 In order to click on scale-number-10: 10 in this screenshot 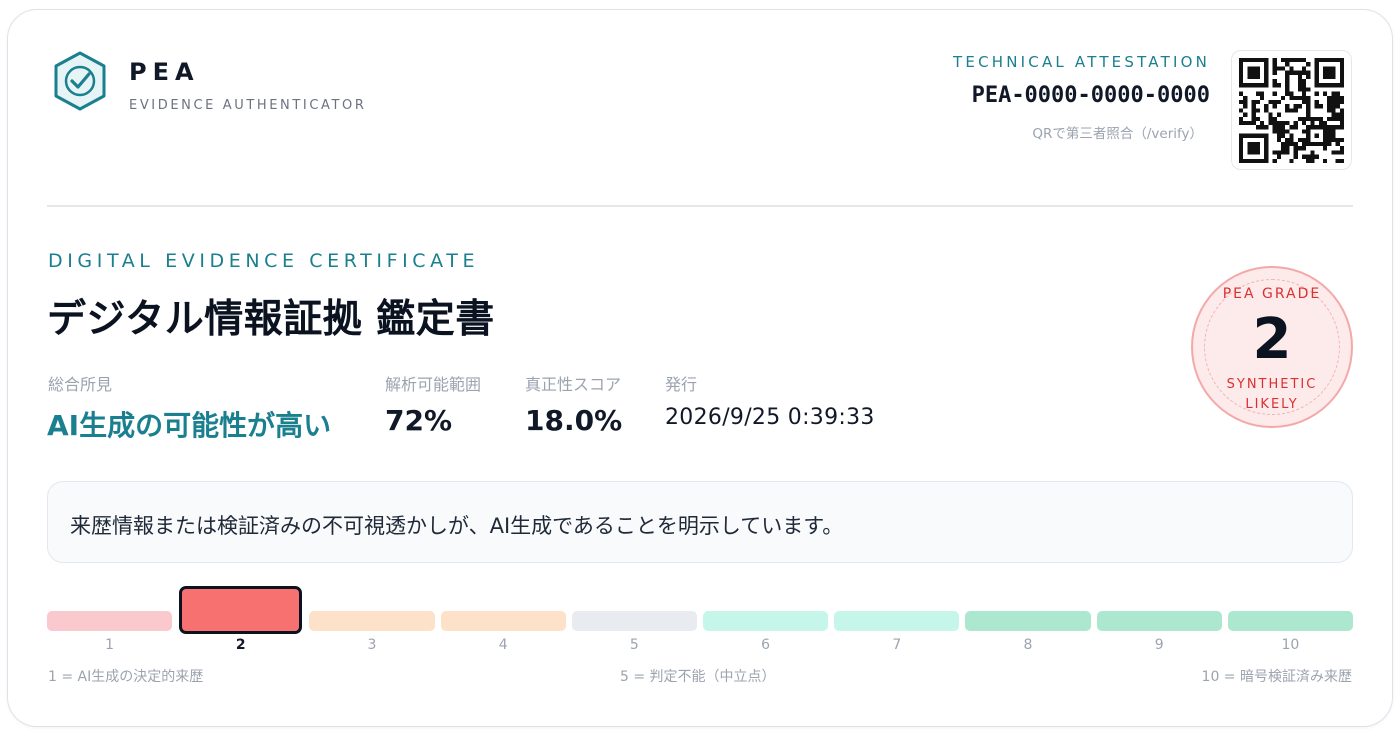, I will do `click(1290, 645)`.